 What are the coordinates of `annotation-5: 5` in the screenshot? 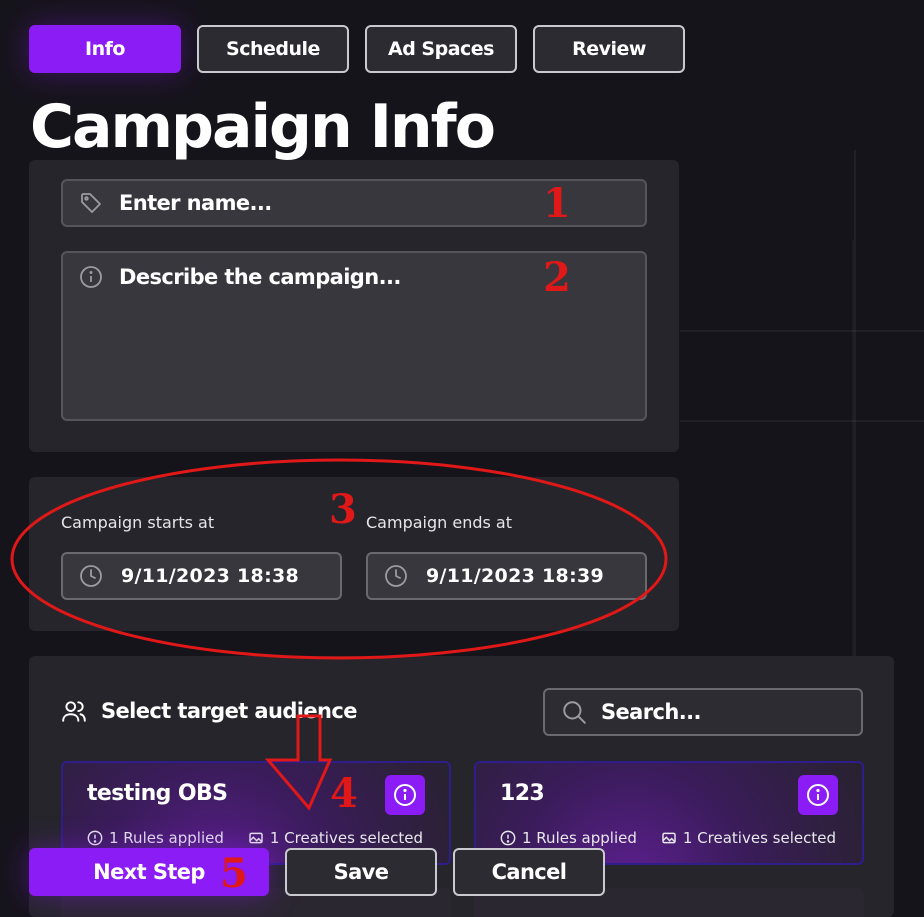 It's located at (234, 873).